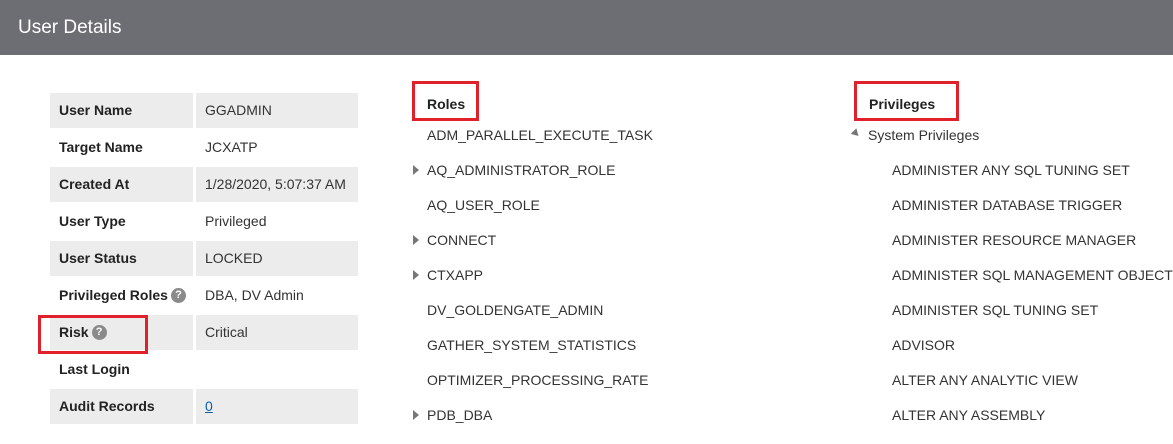 This screenshot has height=444, width=1173. Describe the element at coordinates (455, 275) in the screenshot. I see `role-item: CTXAPP` at that location.